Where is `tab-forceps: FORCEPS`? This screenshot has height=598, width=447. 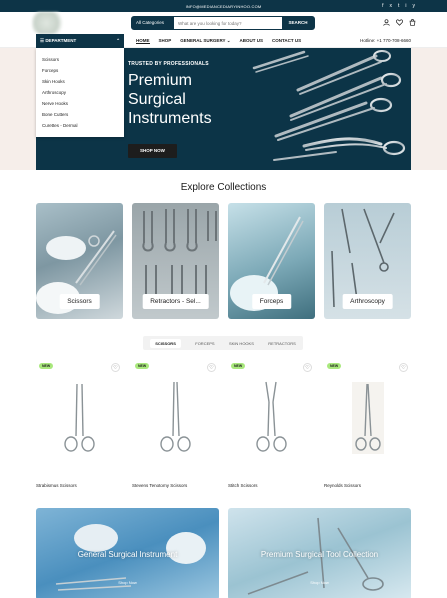 tab-forceps: FORCEPS is located at coordinates (204, 343).